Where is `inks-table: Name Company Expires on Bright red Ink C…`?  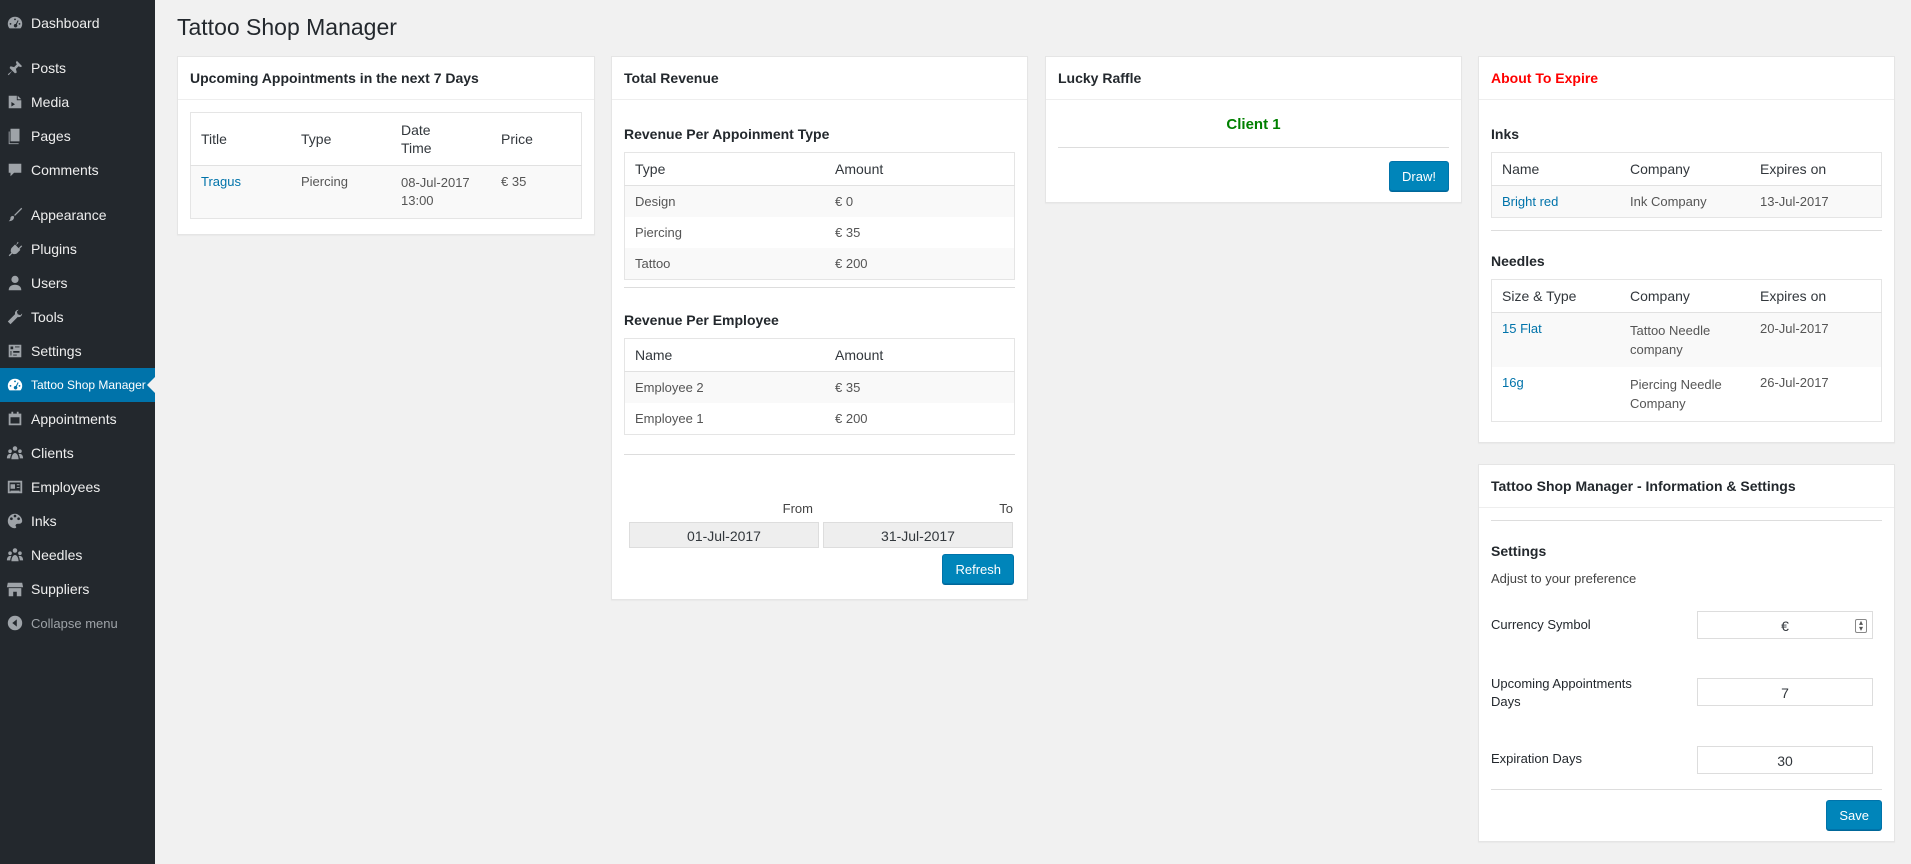
inks-table: Name Company Expires on Bright red Ink C… is located at coordinates (1686, 185).